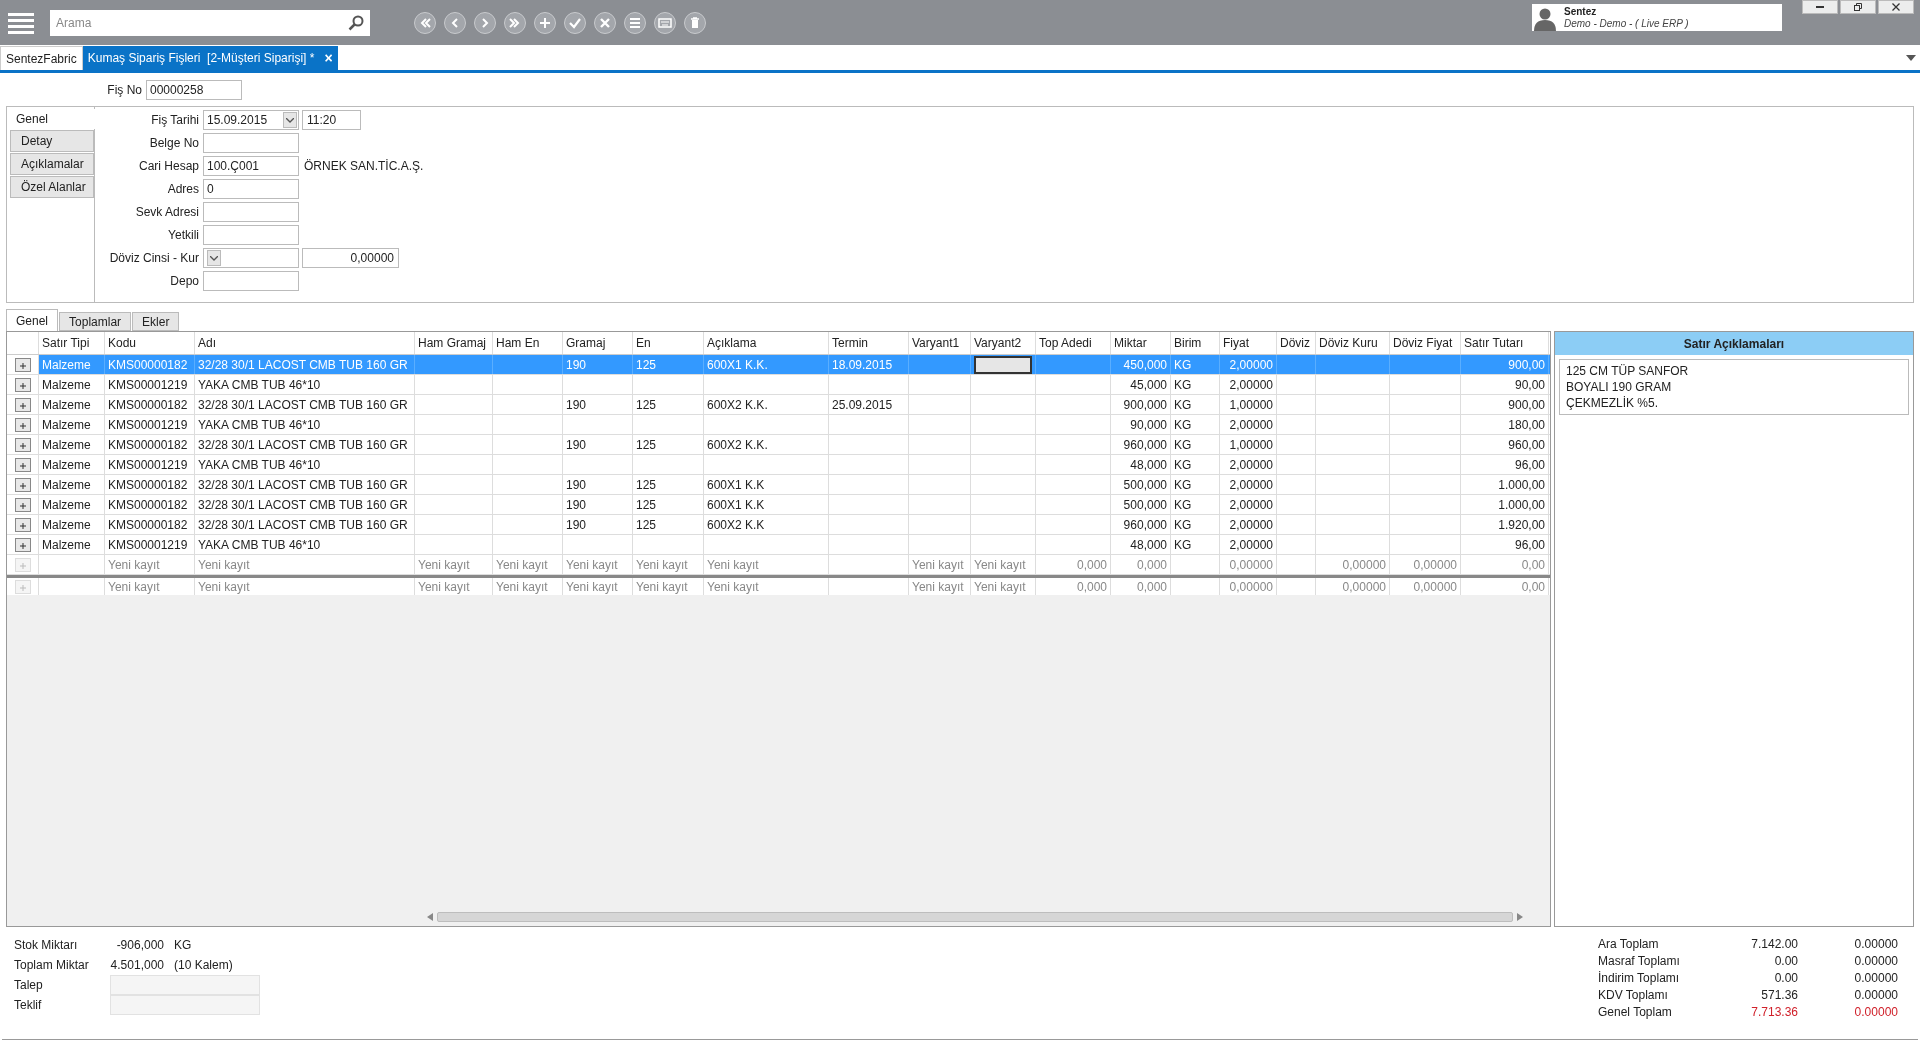  What do you see at coordinates (1520, 917) in the screenshot?
I see `right-arrow-icon` at bounding box center [1520, 917].